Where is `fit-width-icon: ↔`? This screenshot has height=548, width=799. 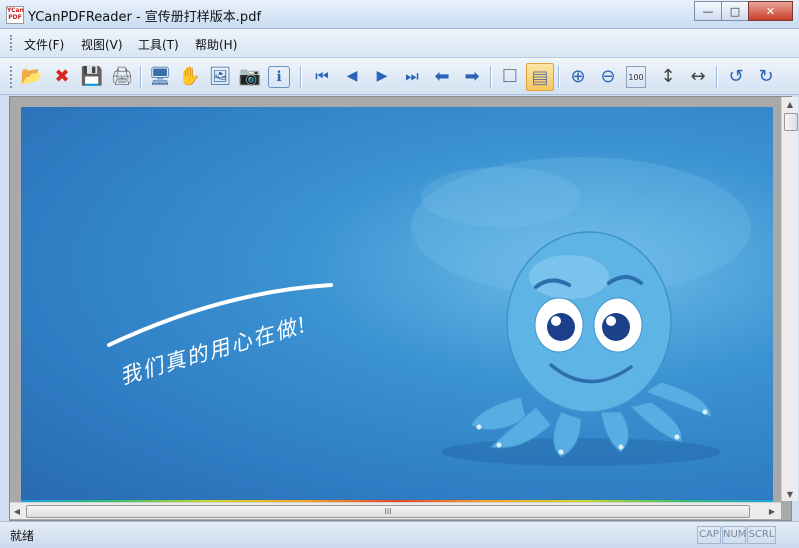 fit-width-icon: ↔ is located at coordinates (698, 76).